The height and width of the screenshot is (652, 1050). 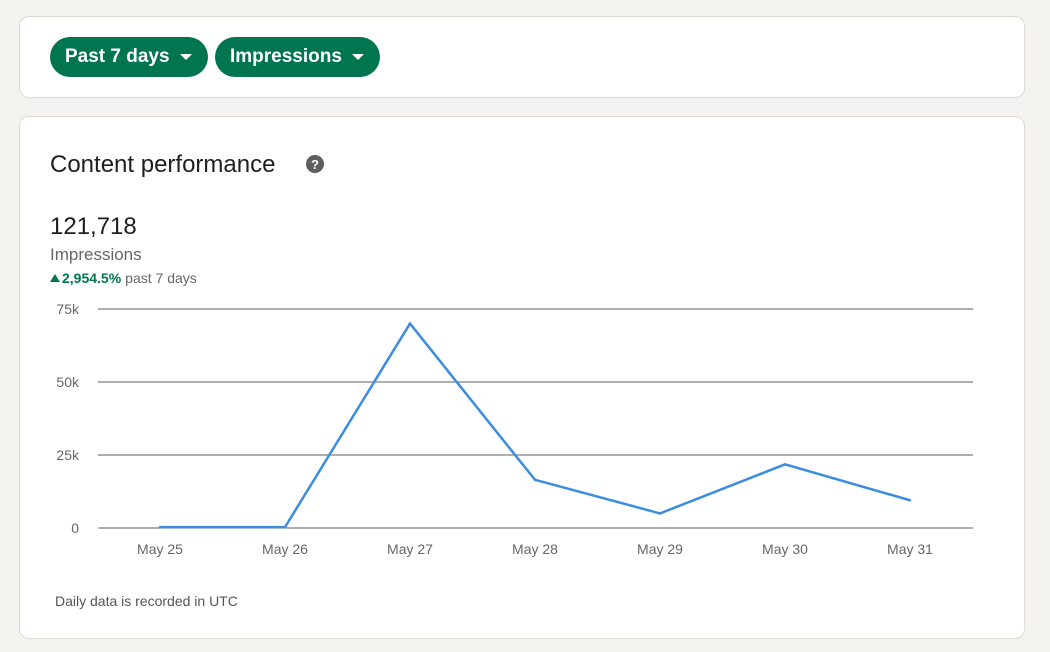 What do you see at coordinates (160, 549) in the screenshot?
I see `x-tick-label: May 25` at bounding box center [160, 549].